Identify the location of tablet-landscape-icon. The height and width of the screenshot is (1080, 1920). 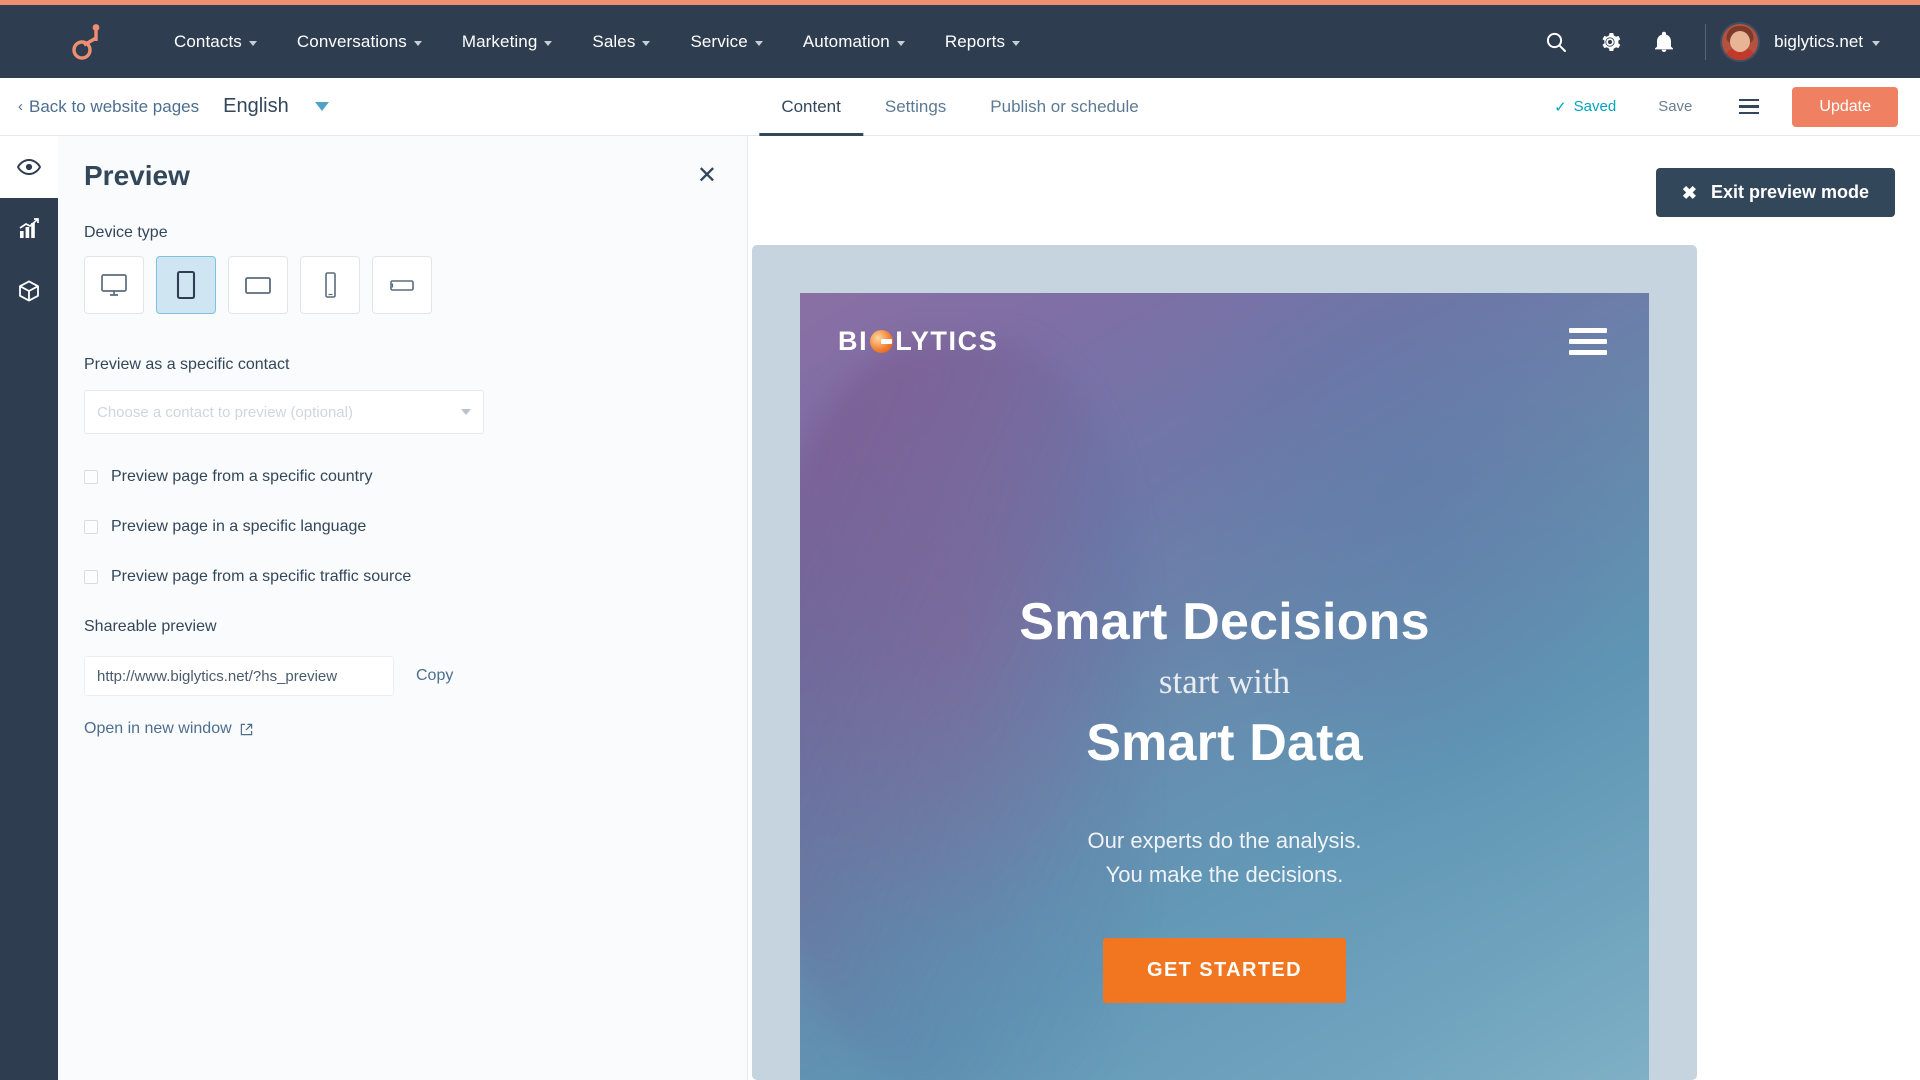
(258, 285).